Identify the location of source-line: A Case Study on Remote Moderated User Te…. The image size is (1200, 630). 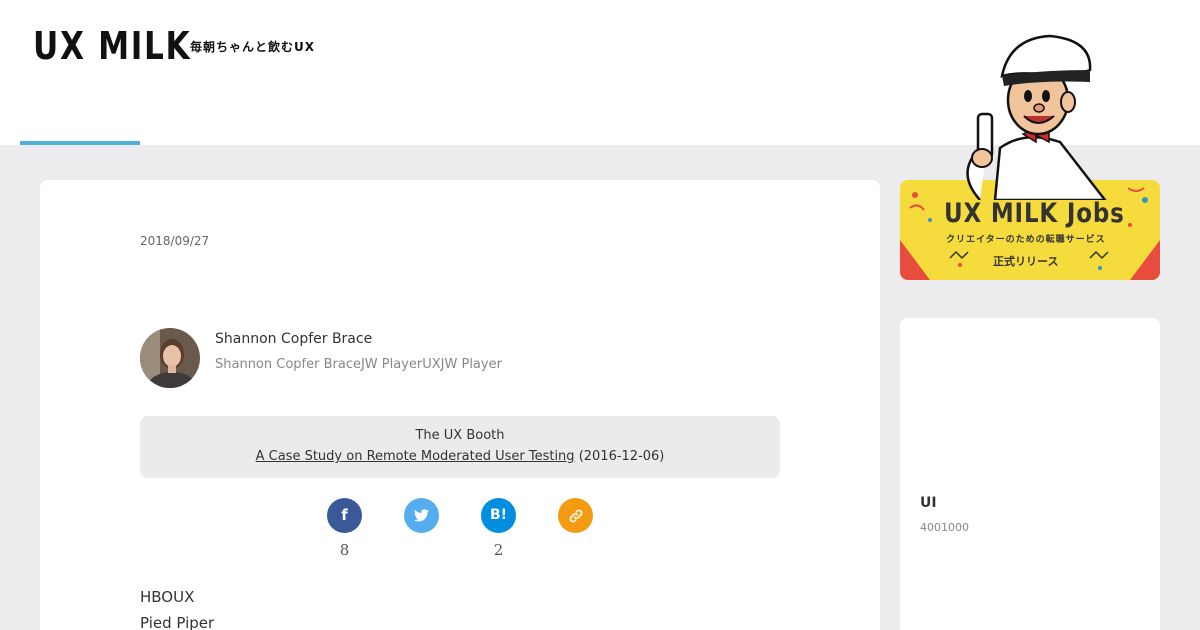
(460, 456).